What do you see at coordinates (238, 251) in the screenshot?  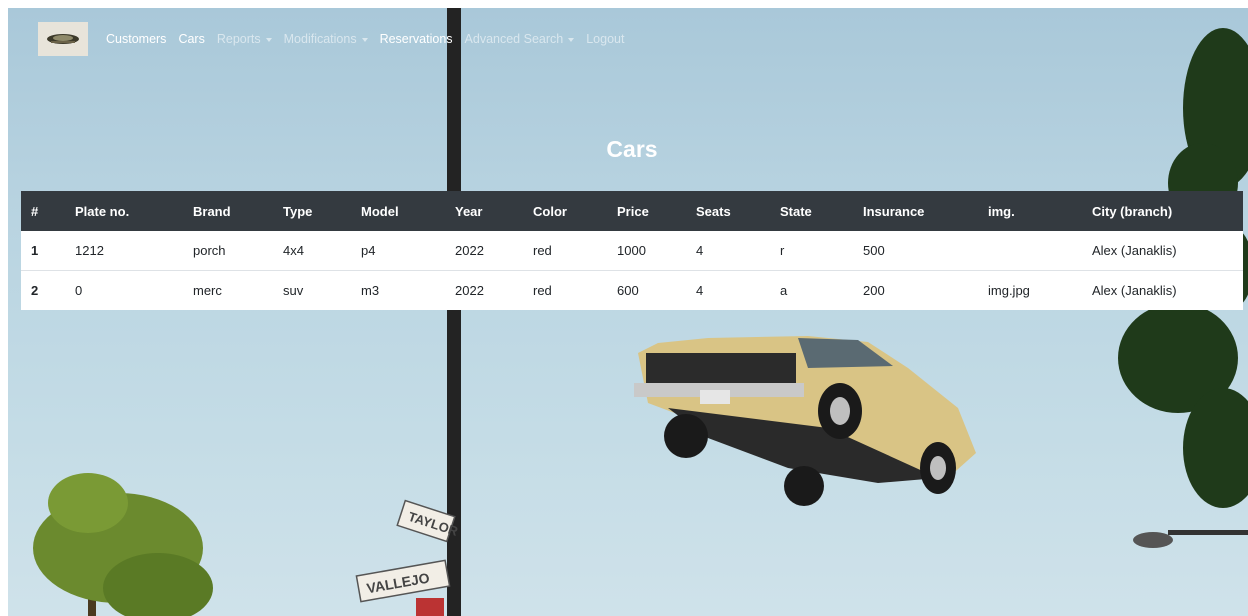 I see `cell-brand: porch` at bounding box center [238, 251].